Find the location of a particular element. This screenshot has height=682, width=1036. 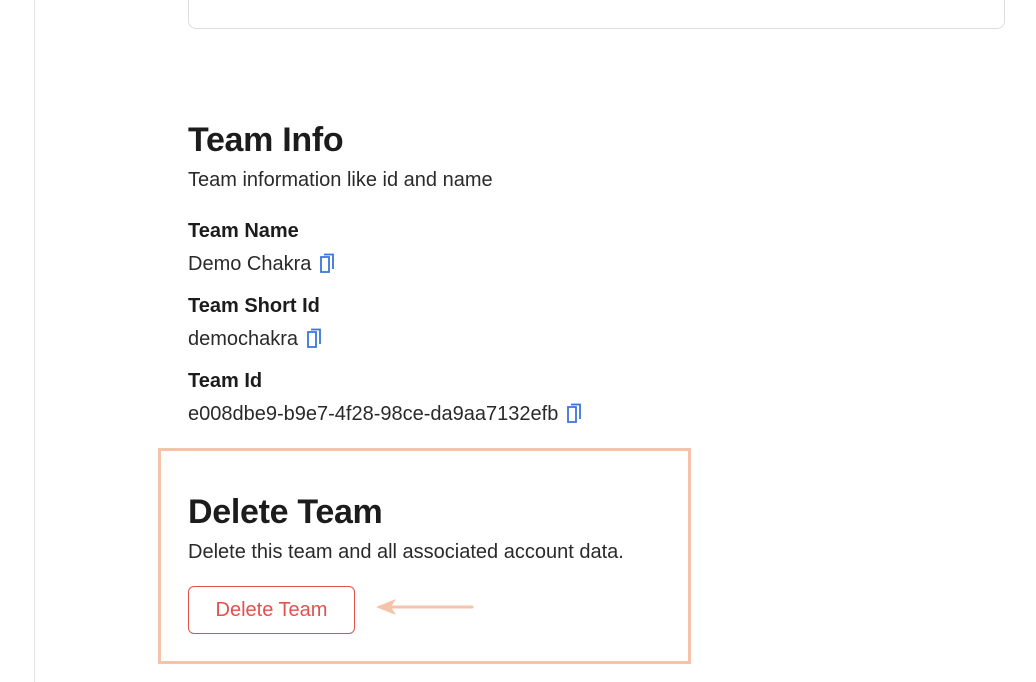

team-name-label: Team Name is located at coordinates (243, 231).